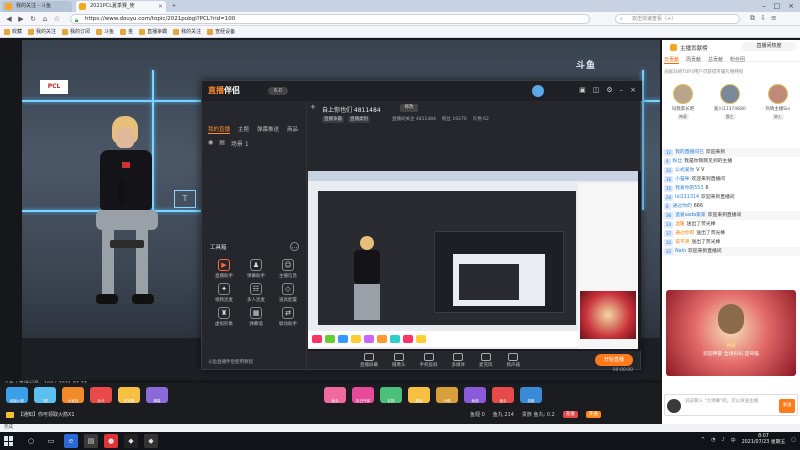  I want to click on bottom-tool: 摄像头, so click(399, 360).